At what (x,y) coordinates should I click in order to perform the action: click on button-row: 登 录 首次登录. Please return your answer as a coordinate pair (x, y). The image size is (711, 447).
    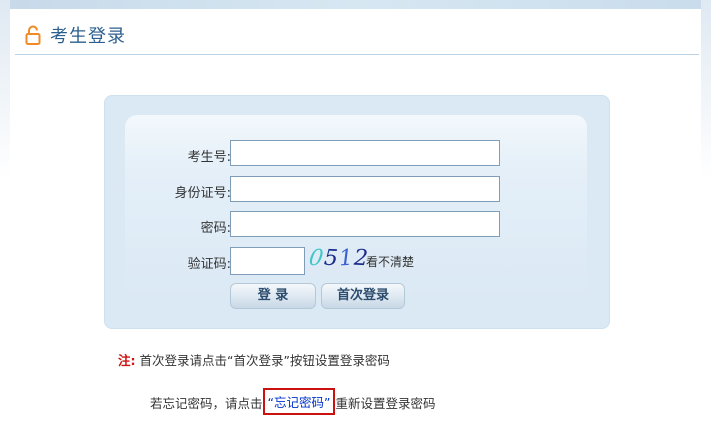
    Looking at the image, I should click on (356, 297).